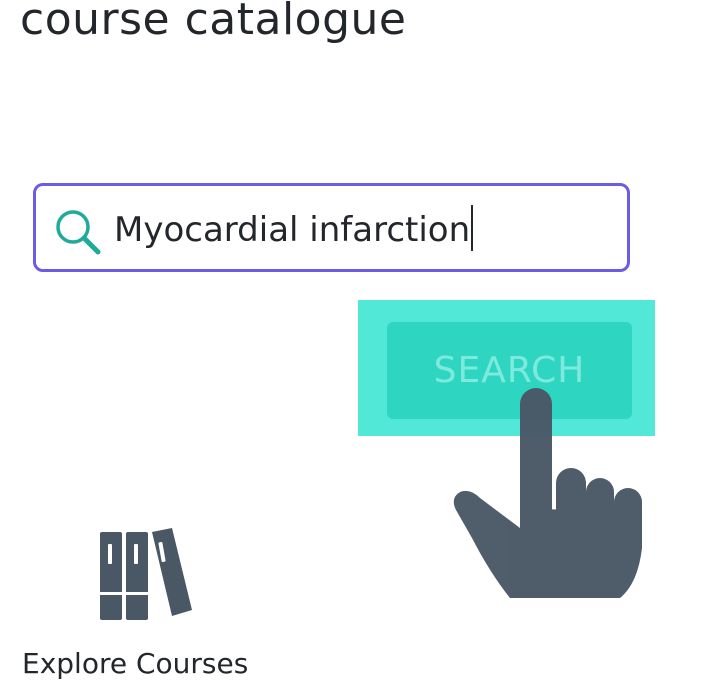  Describe the element at coordinates (78, 232) in the screenshot. I see `search-icon` at that location.